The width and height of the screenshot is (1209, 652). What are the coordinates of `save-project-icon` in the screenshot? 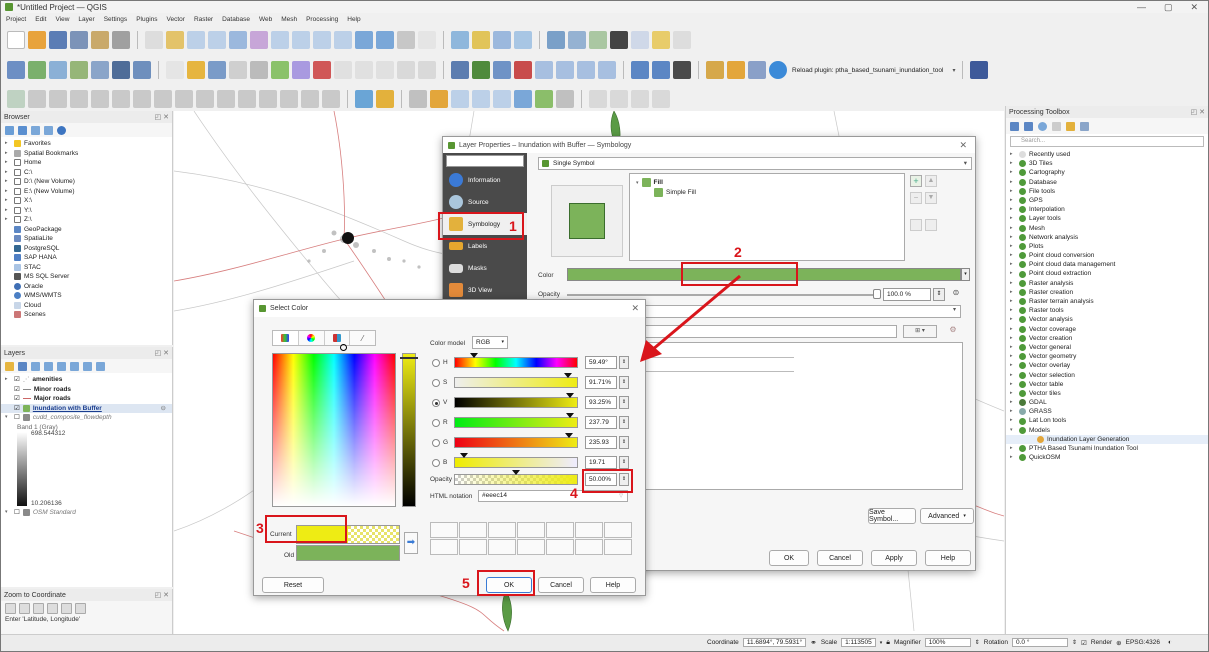 It's located at (58, 40).